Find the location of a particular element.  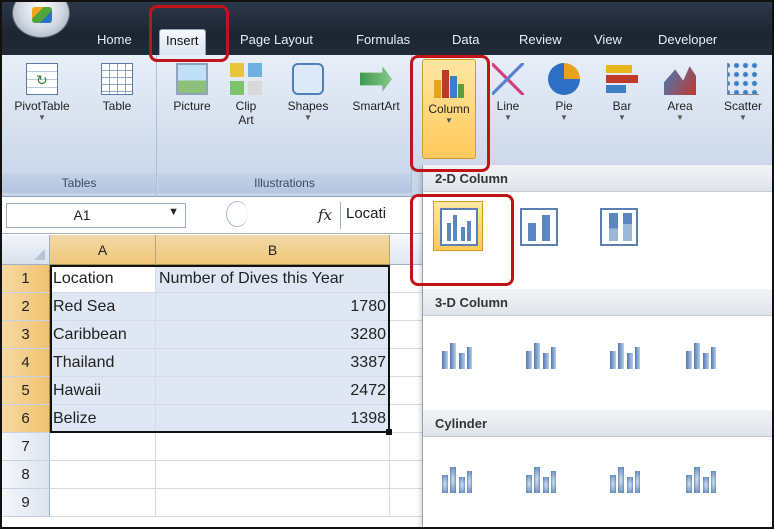

row-header: 1 is located at coordinates (26, 279).